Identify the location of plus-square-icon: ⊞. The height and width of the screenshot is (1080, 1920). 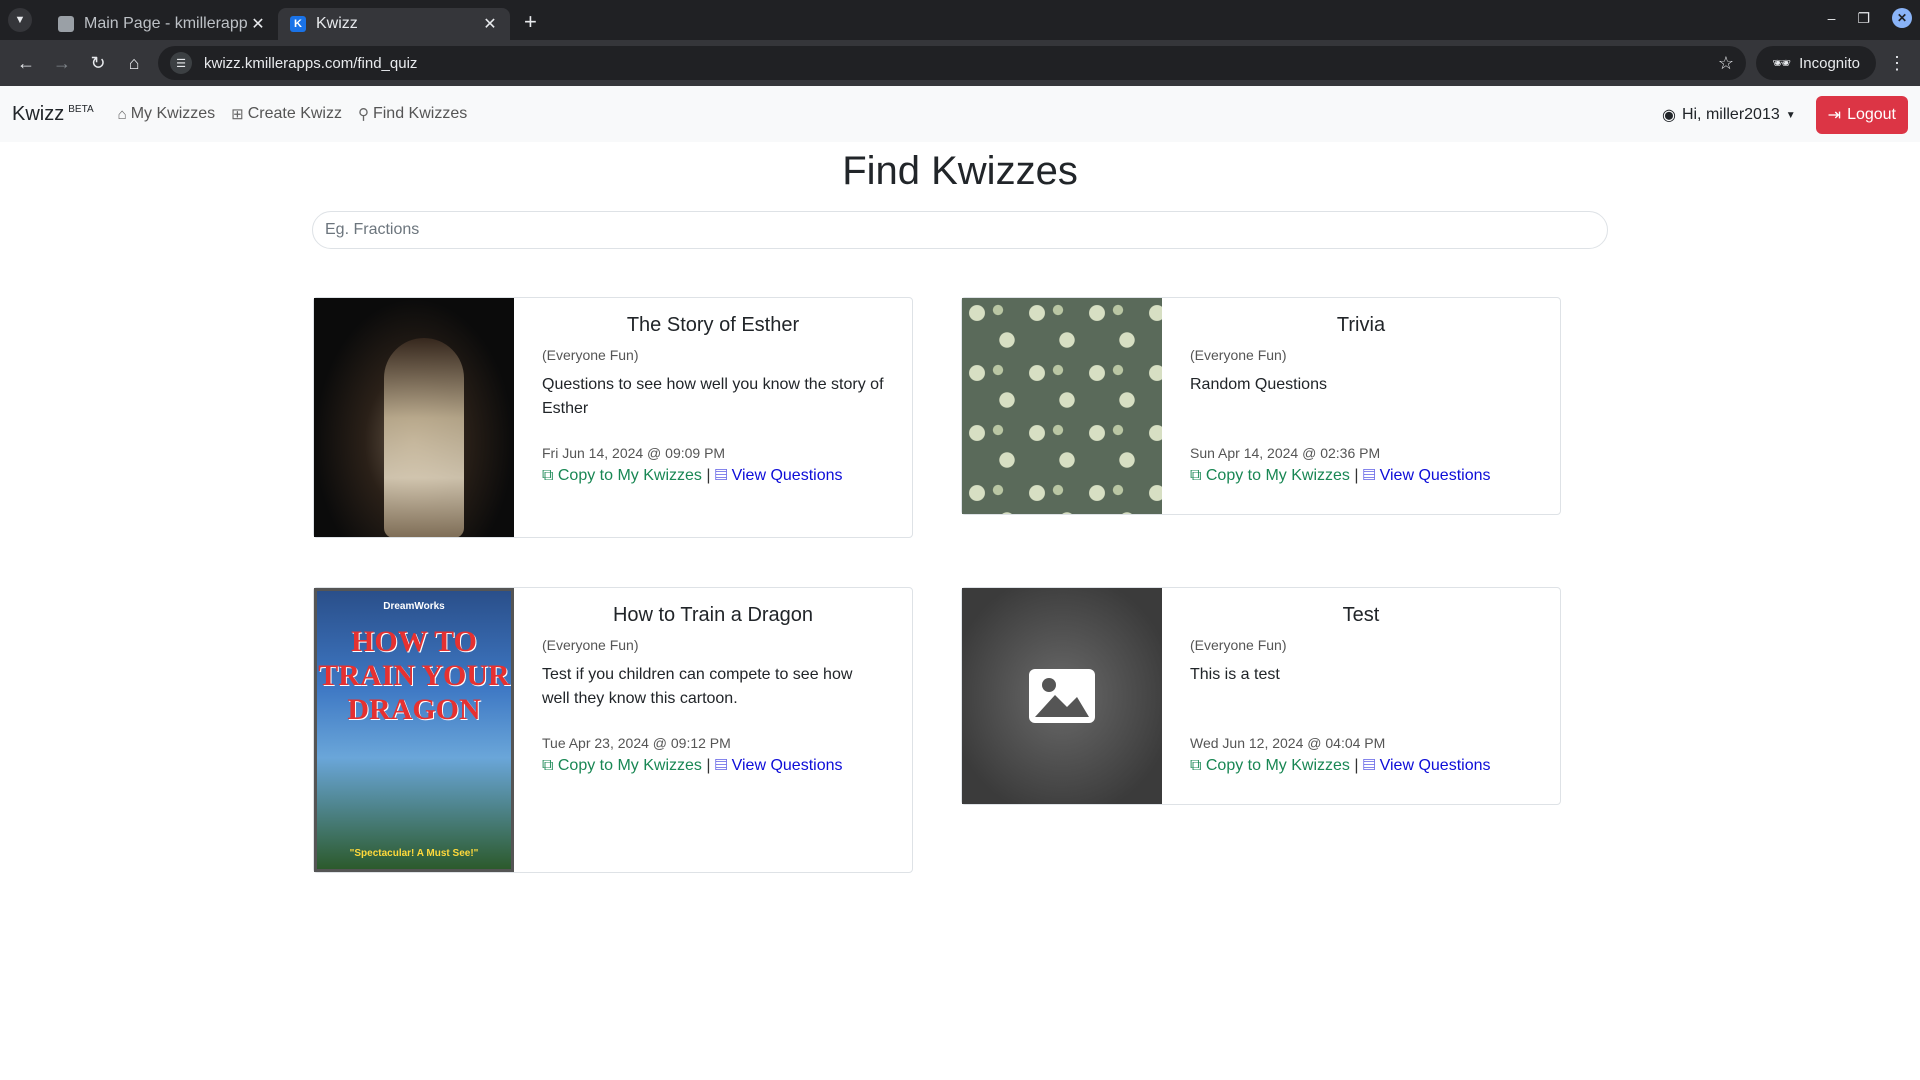
(237, 114).